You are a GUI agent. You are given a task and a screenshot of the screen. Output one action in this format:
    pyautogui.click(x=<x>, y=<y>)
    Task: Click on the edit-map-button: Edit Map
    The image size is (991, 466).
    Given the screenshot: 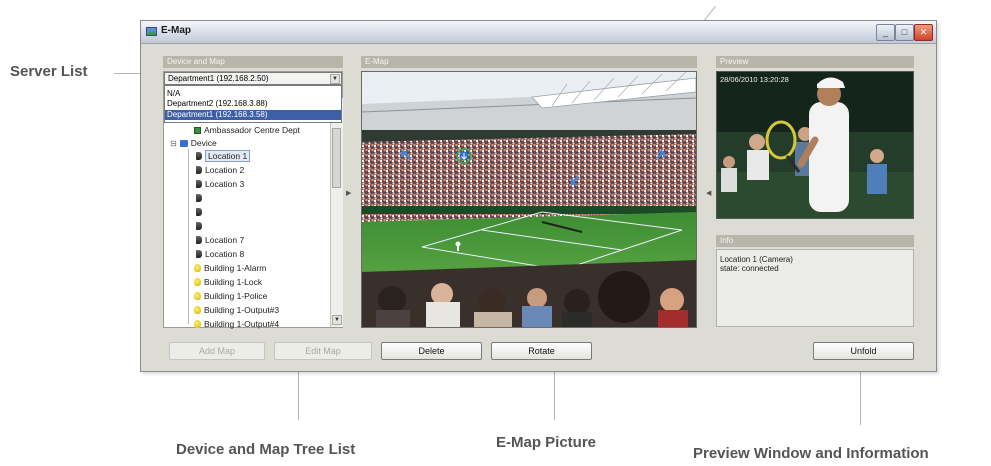 What is the action you would take?
    pyautogui.click(x=323, y=351)
    